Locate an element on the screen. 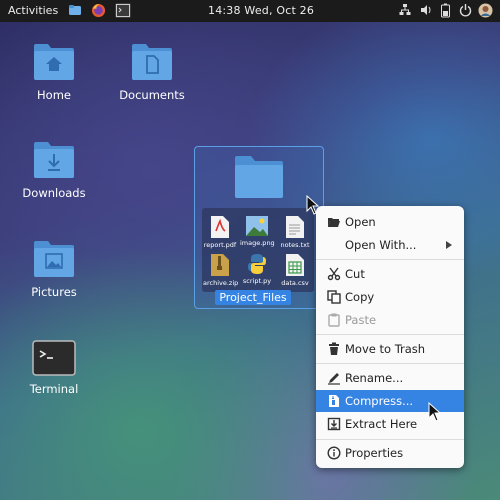 This screenshot has height=500, width=500. desktop-icon-home: Home is located at coordinates (54, 72).